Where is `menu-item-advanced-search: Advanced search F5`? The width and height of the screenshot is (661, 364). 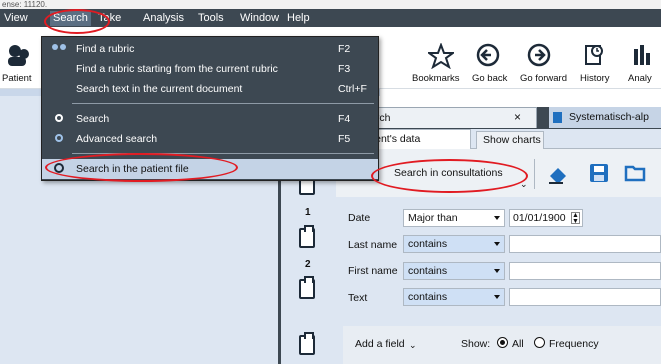 menu-item-advanced-search: Advanced search F5 is located at coordinates (210, 139).